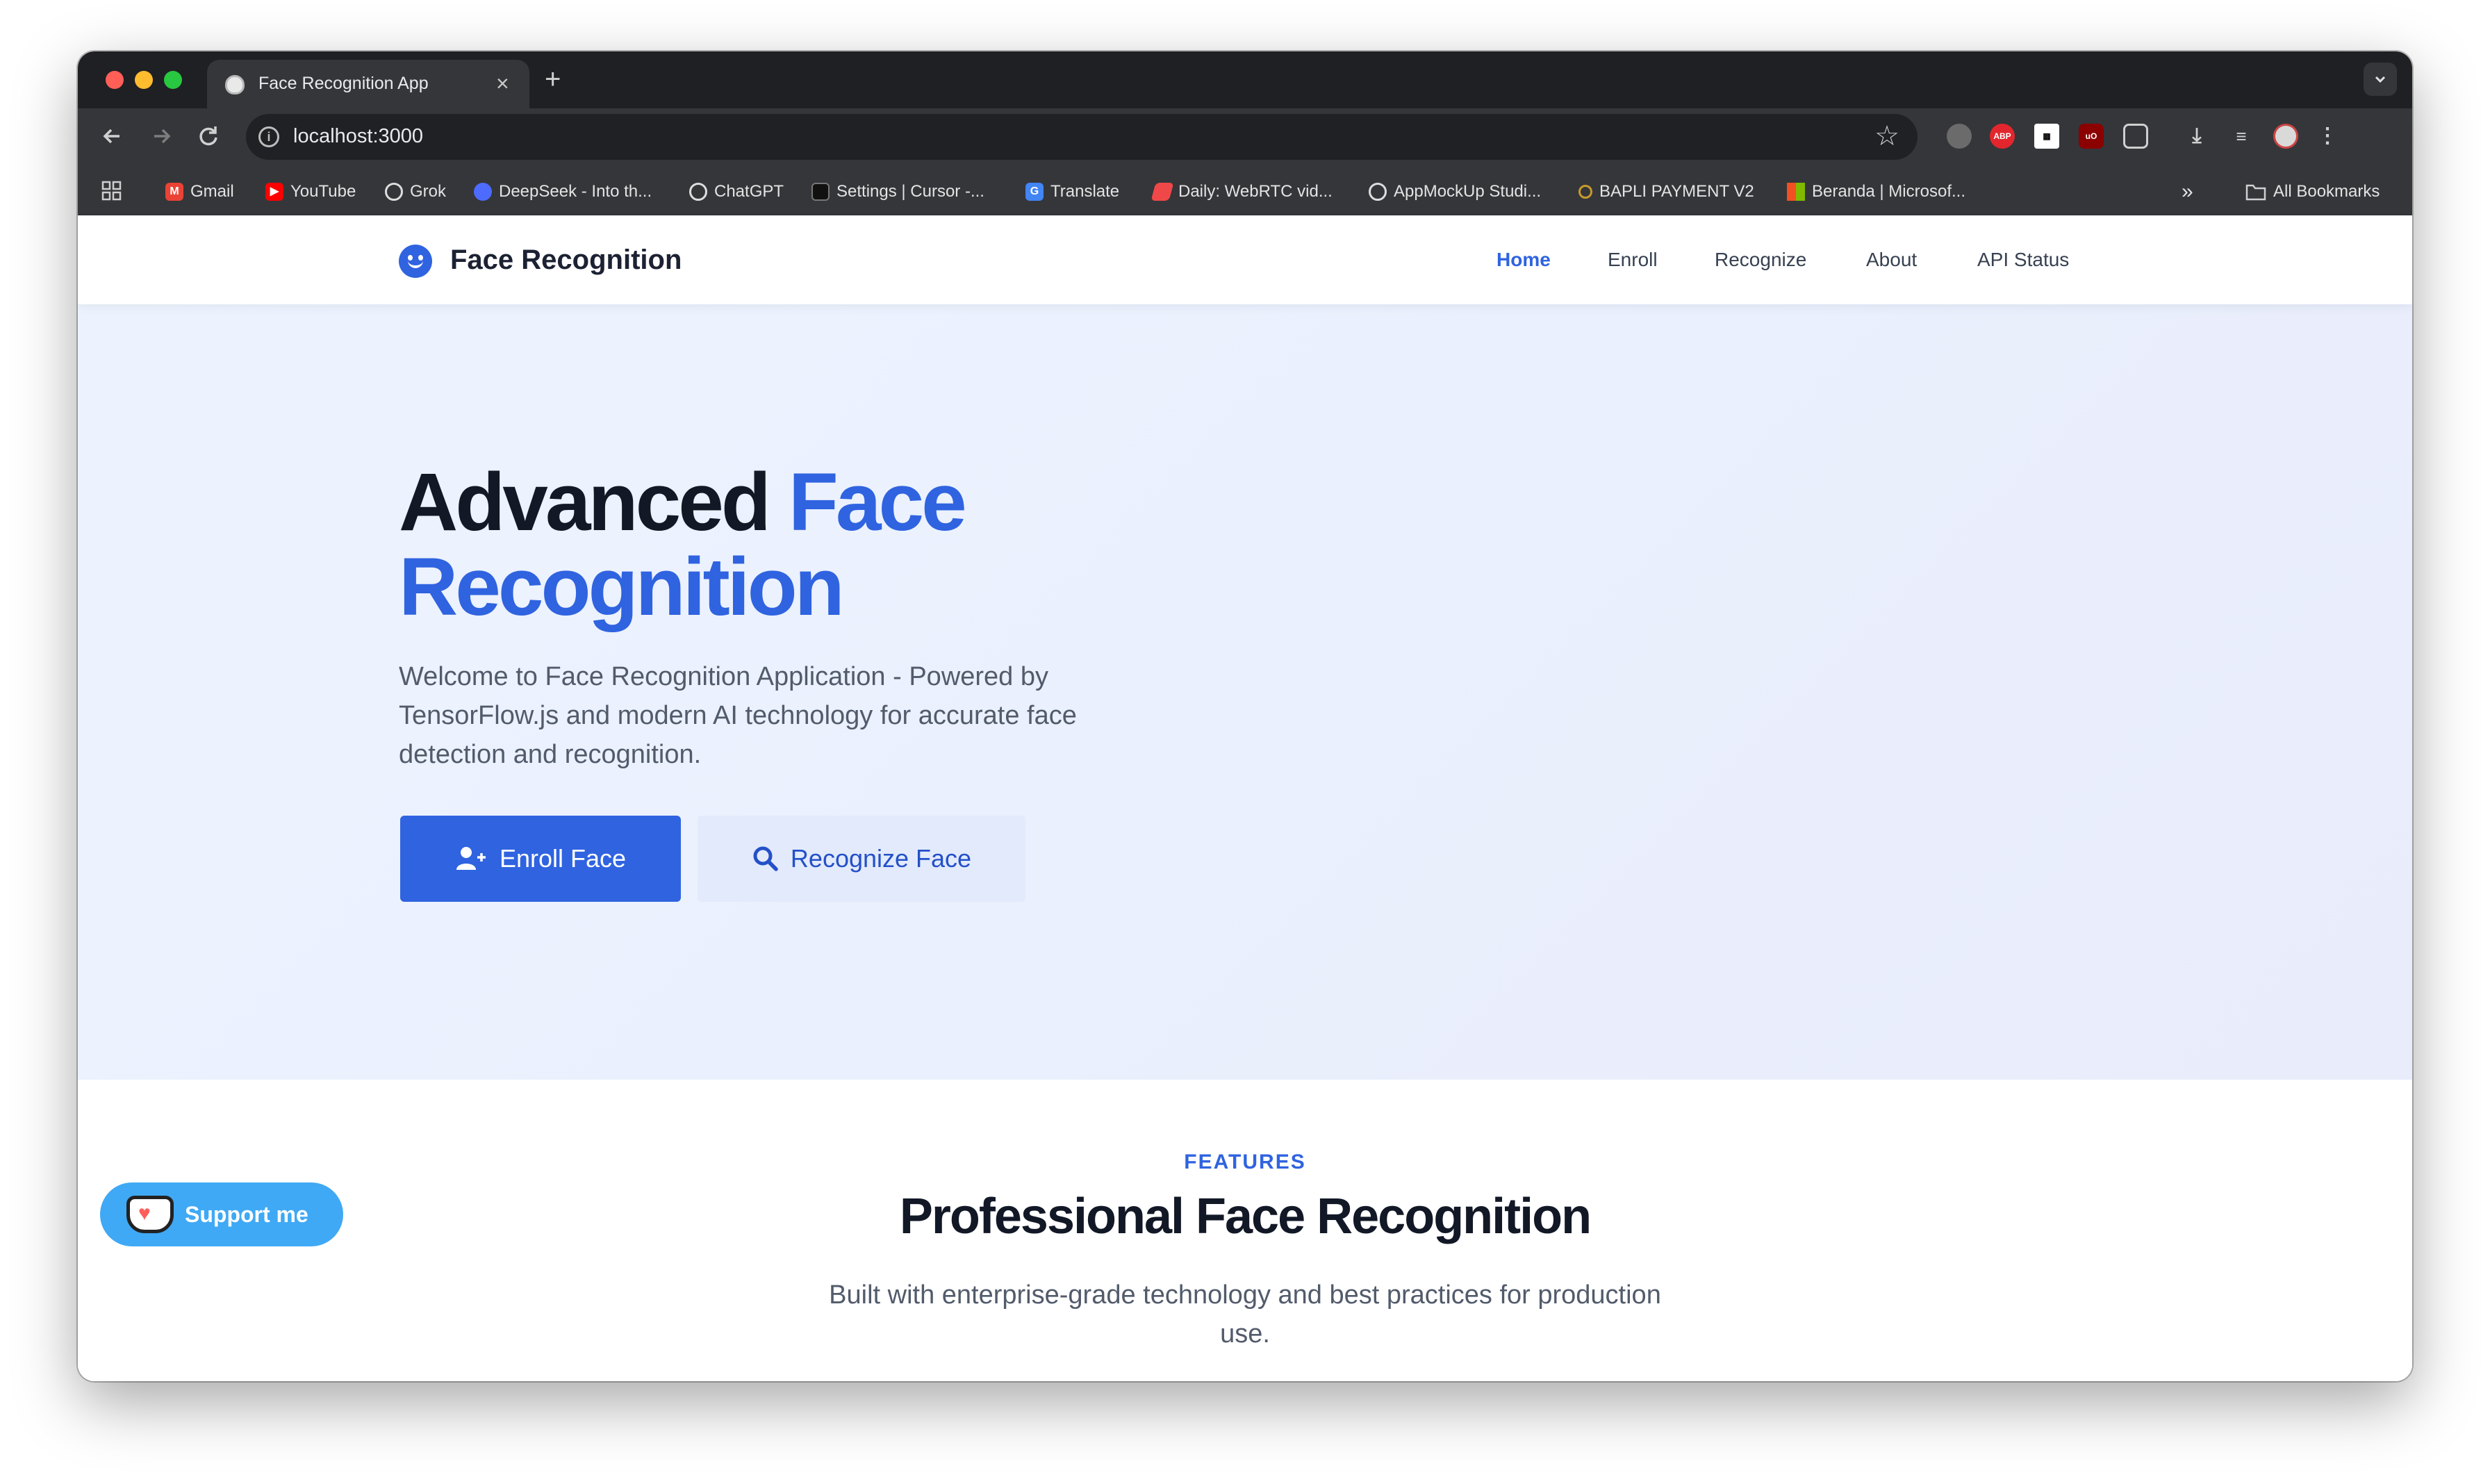 Image resolution: width=2490 pixels, height=1484 pixels. I want to click on qr-extension-icon: ▦, so click(2047, 136).